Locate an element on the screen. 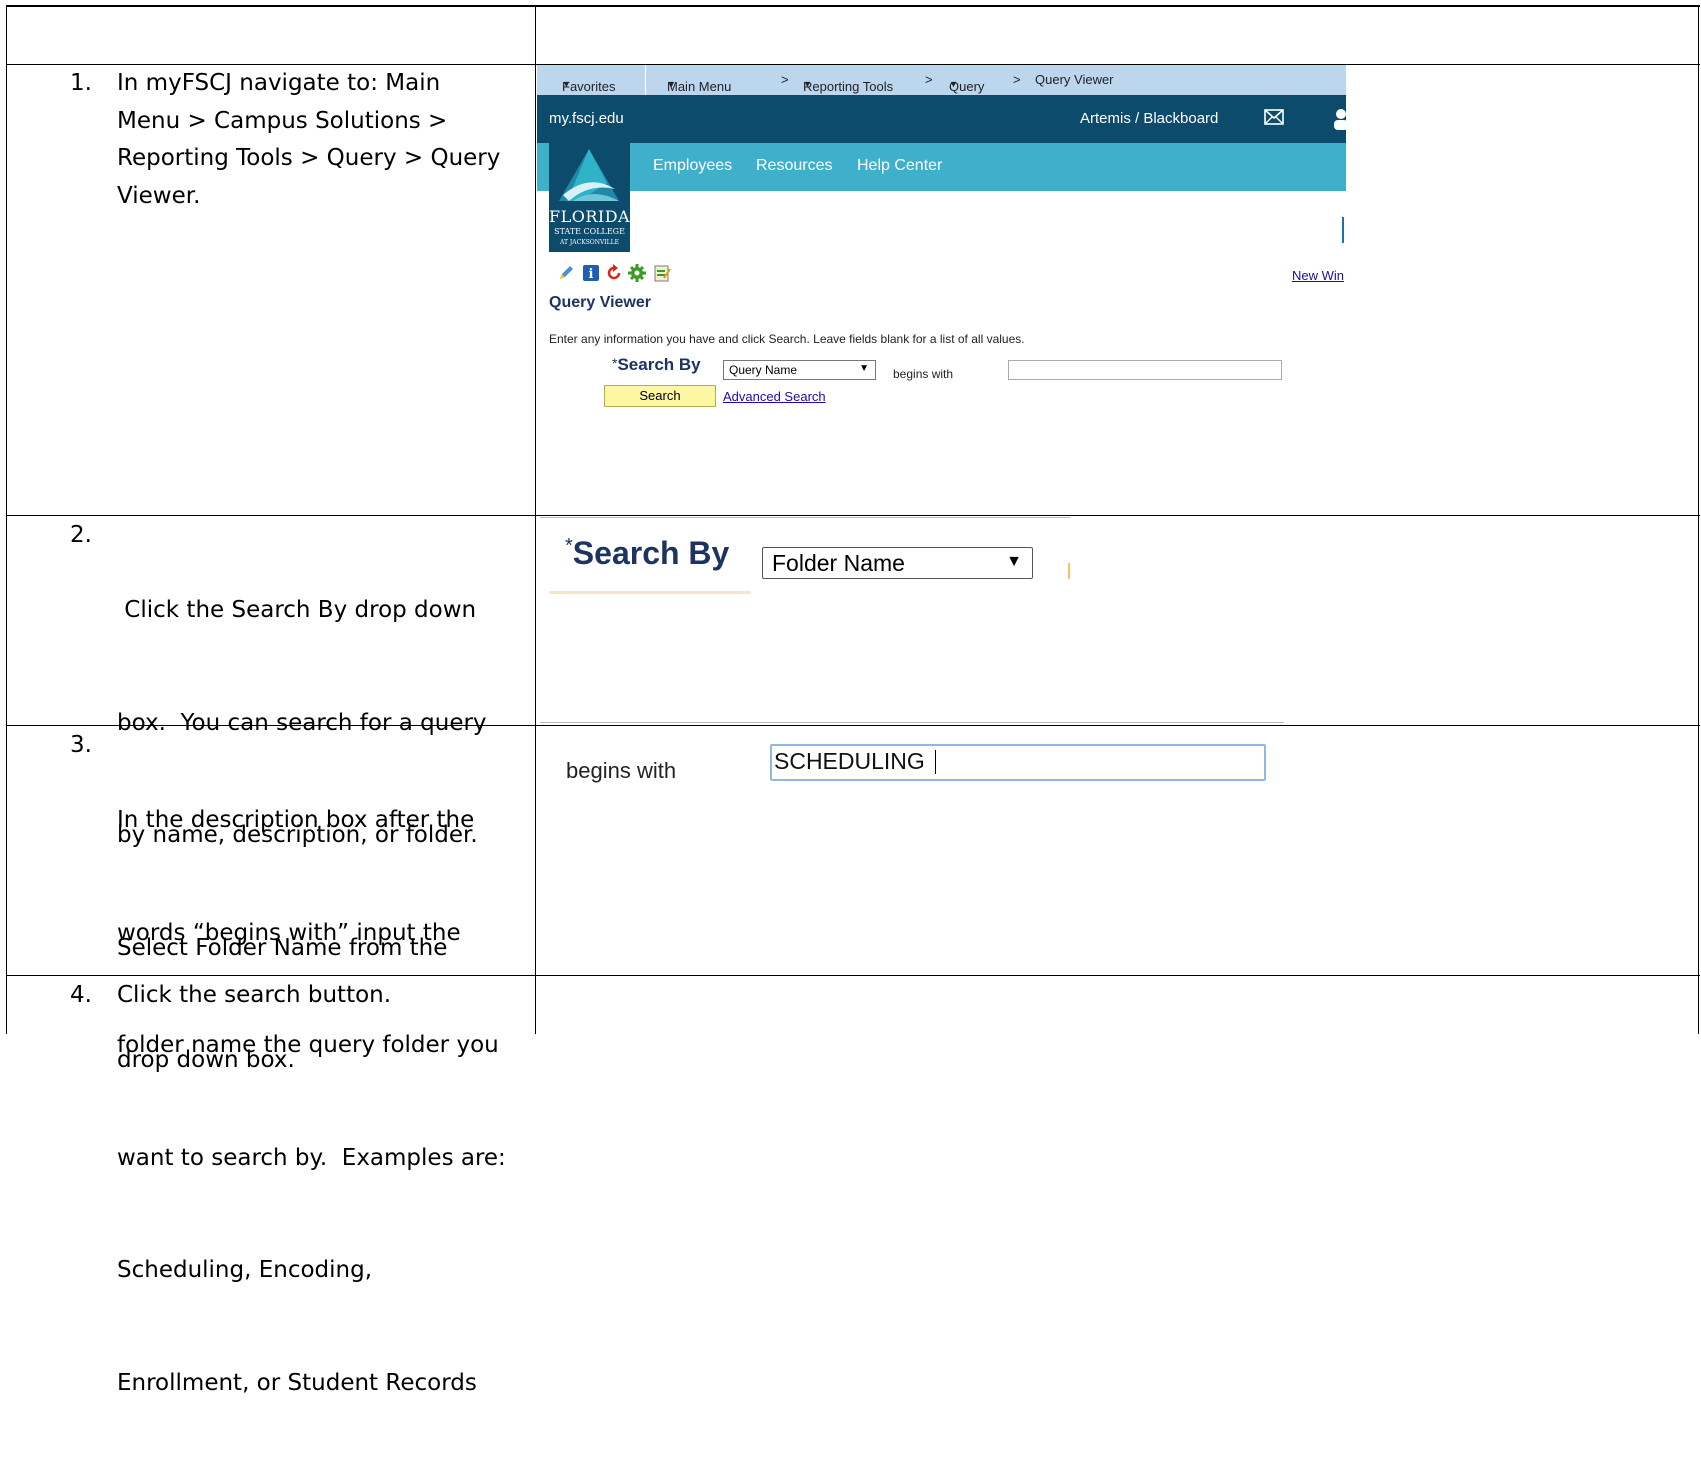 The image size is (1701, 1477). search-by-zoom-screenshot: *Search By Folder Name ▼ is located at coordinates (810, 558).